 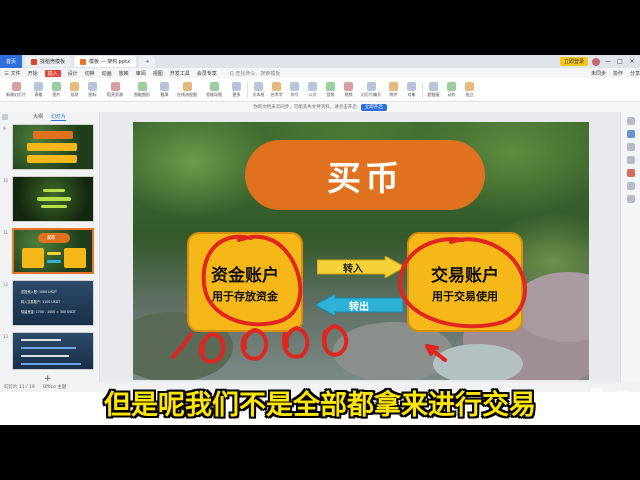 I want to click on screenshot-button: 截屏, so click(x=164, y=89).